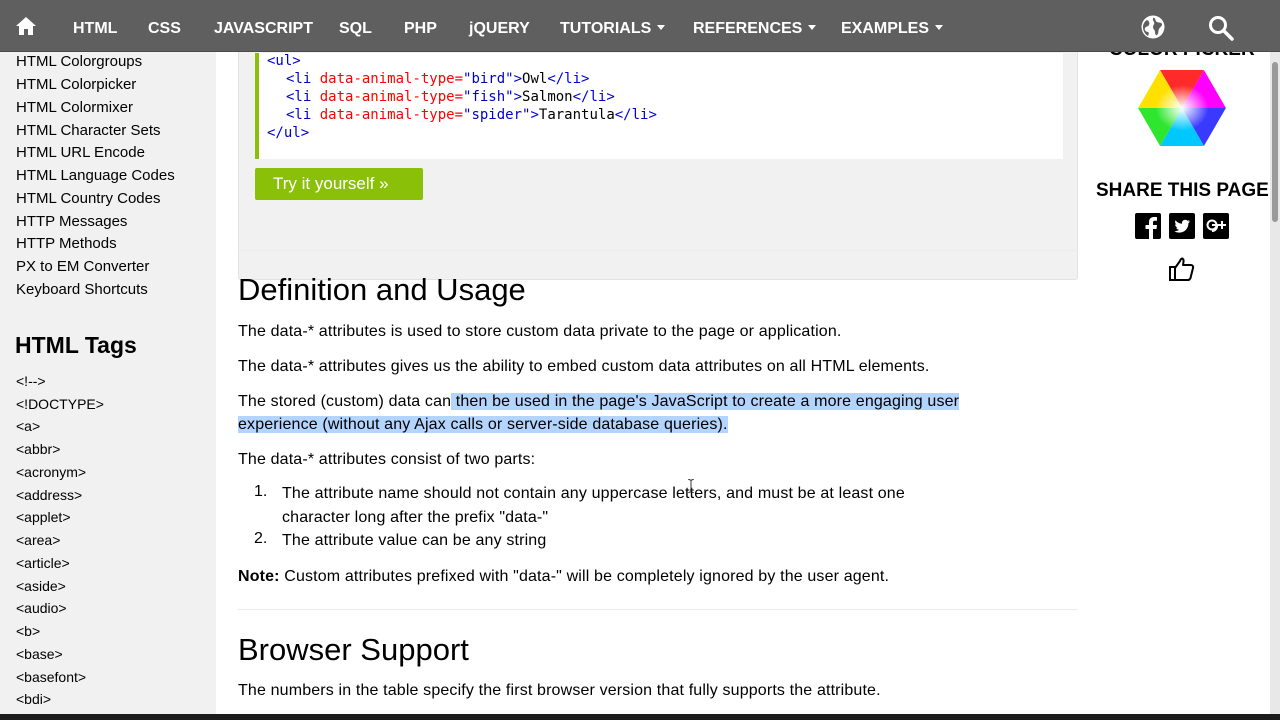 This screenshot has width=1280, height=720. I want to click on nav-sql: SQL, so click(355, 26).